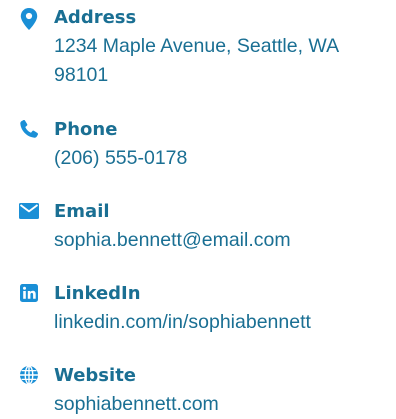 Image resolution: width=396 pixels, height=419 pixels. What do you see at coordinates (82, 211) in the screenshot?
I see `email-label: Email` at bounding box center [82, 211].